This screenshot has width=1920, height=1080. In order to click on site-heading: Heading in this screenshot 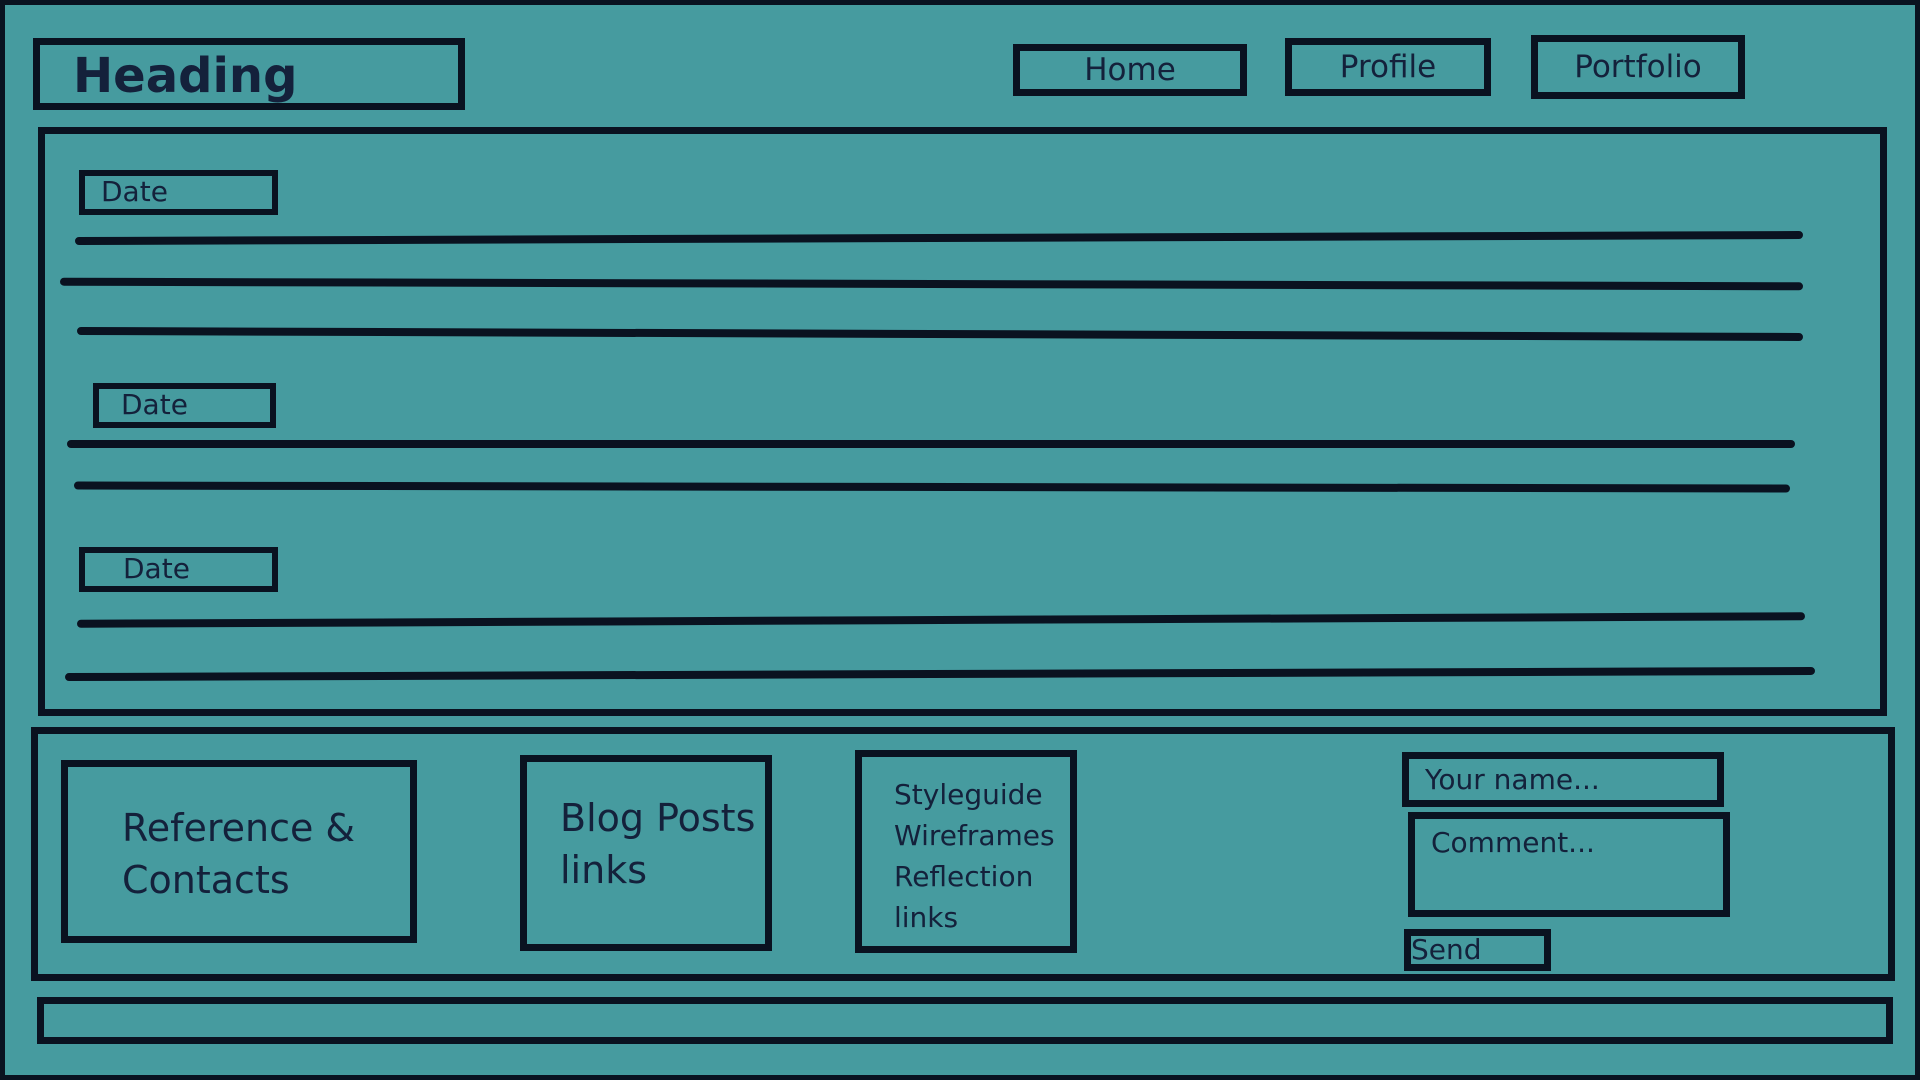, I will do `click(185, 76)`.